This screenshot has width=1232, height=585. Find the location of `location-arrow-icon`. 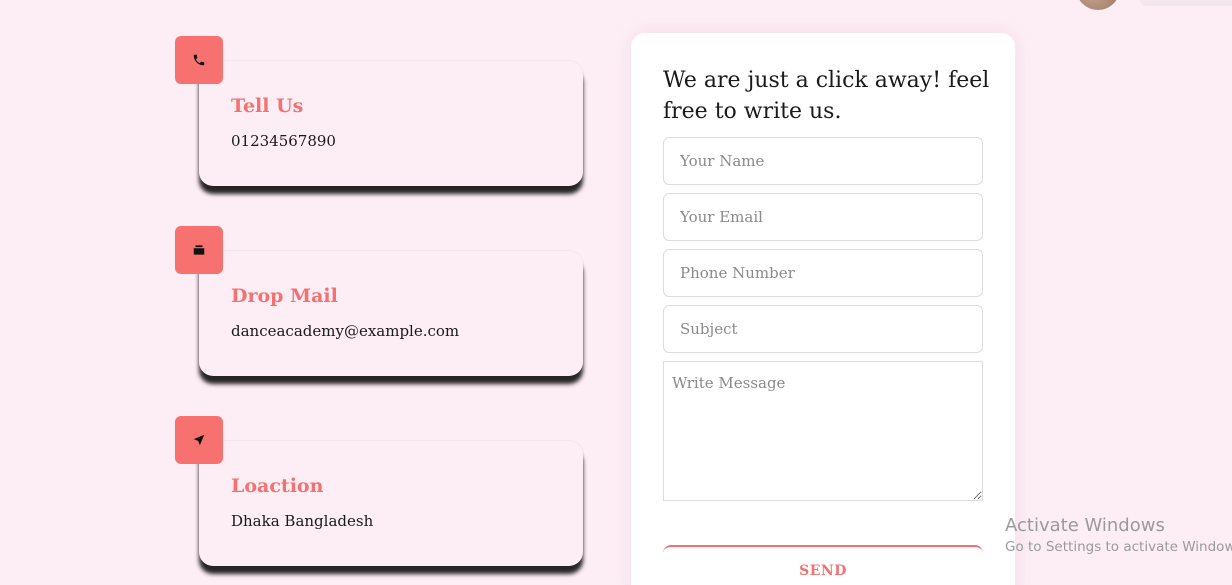

location-arrow-icon is located at coordinates (199, 440).